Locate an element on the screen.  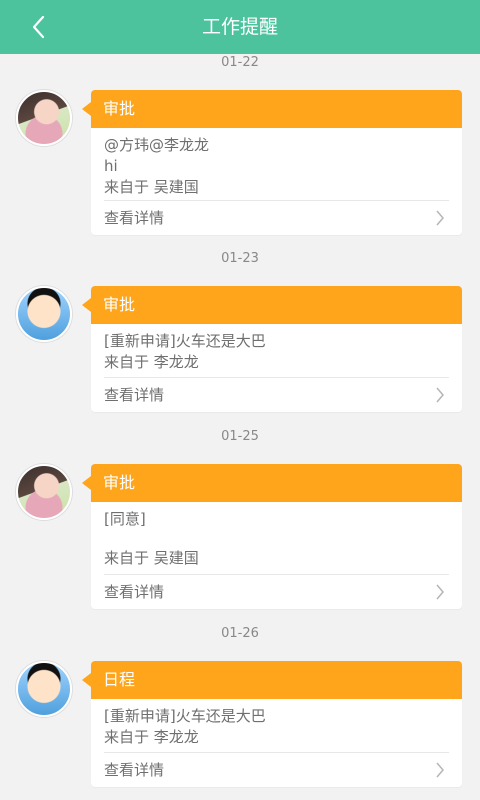
date-label: 01-23 is located at coordinates (240, 258).